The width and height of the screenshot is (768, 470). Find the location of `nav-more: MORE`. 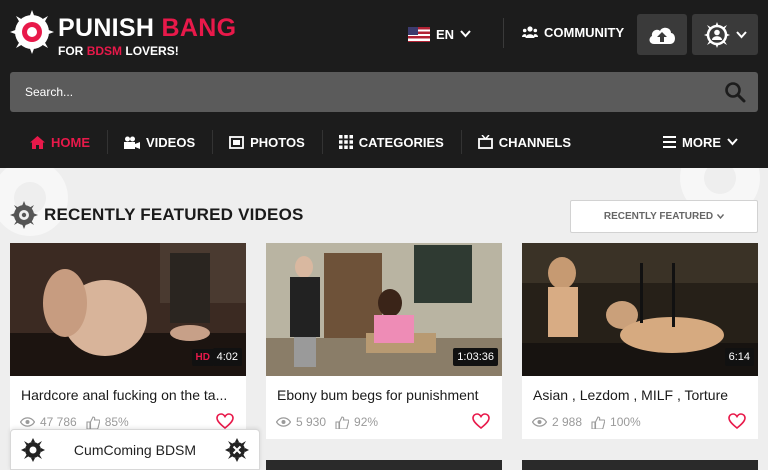

nav-more: MORE is located at coordinates (707, 142).